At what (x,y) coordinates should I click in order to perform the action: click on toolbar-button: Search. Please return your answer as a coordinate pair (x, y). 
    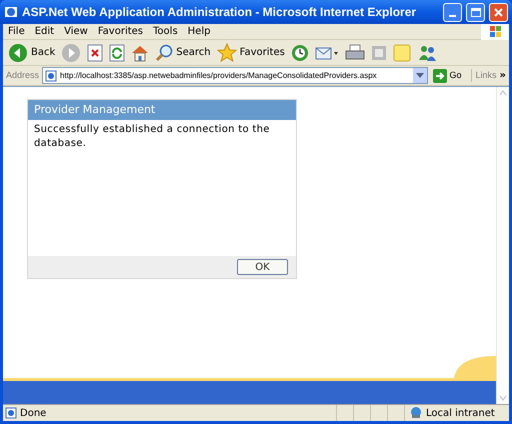
    Looking at the image, I should click on (183, 53).